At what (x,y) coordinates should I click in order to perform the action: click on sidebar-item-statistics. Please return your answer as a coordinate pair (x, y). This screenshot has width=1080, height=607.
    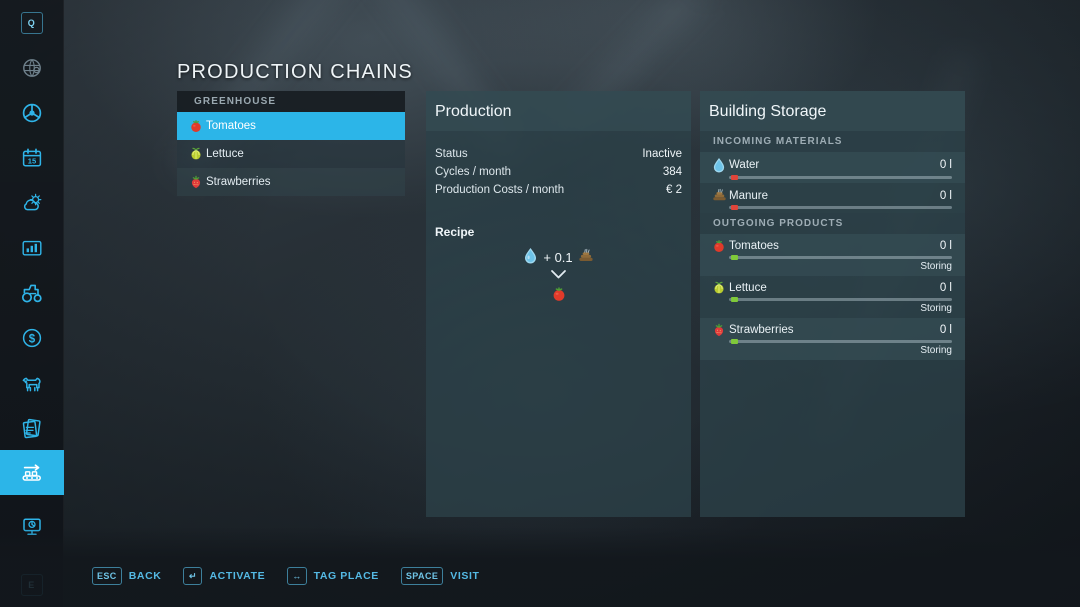
    Looking at the image, I should click on (32, 247).